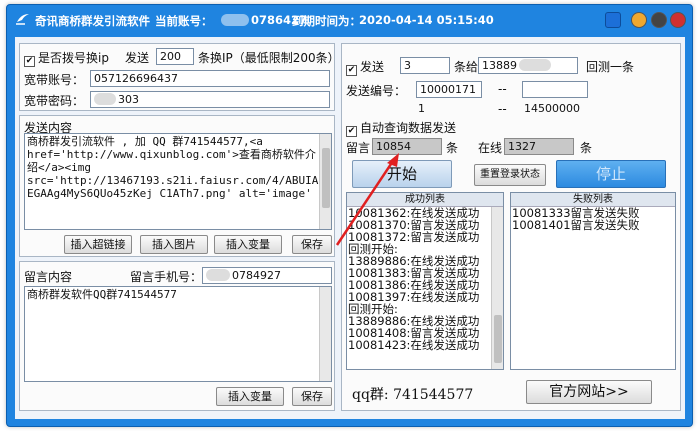 This screenshot has width=699, height=431. What do you see at coordinates (54, 101) in the screenshot?
I see `broadband-password-label: 宽带密码：` at bounding box center [54, 101].